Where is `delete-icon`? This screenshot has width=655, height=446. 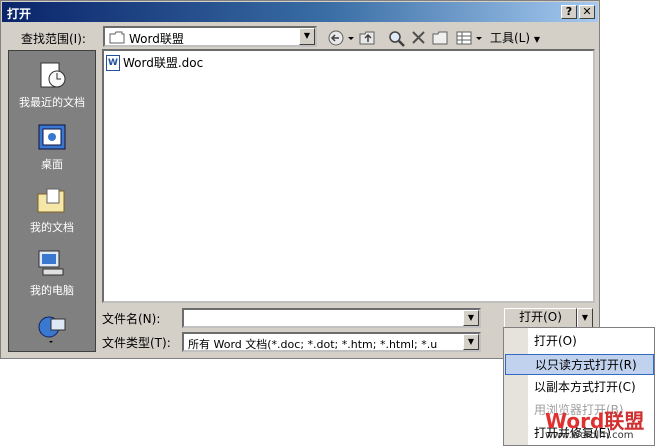 delete-icon is located at coordinates (419, 38).